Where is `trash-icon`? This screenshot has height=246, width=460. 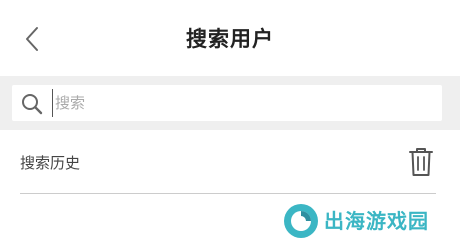
trash-icon is located at coordinates (421, 162).